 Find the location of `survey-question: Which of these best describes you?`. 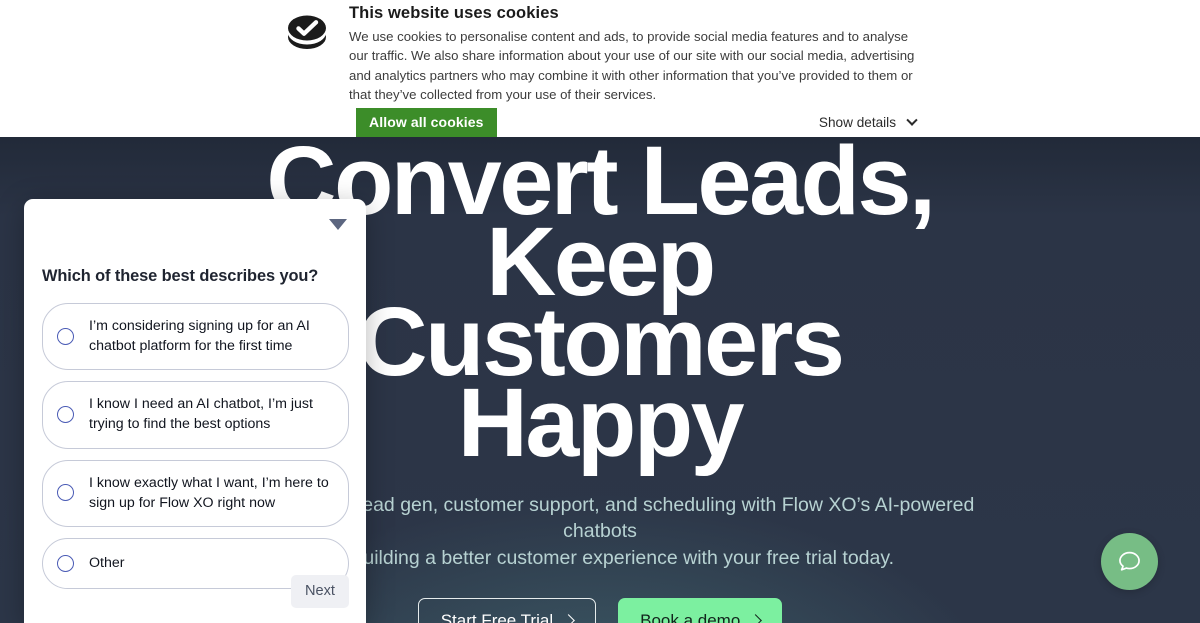

survey-question: Which of these best describes you? is located at coordinates (180, 276).